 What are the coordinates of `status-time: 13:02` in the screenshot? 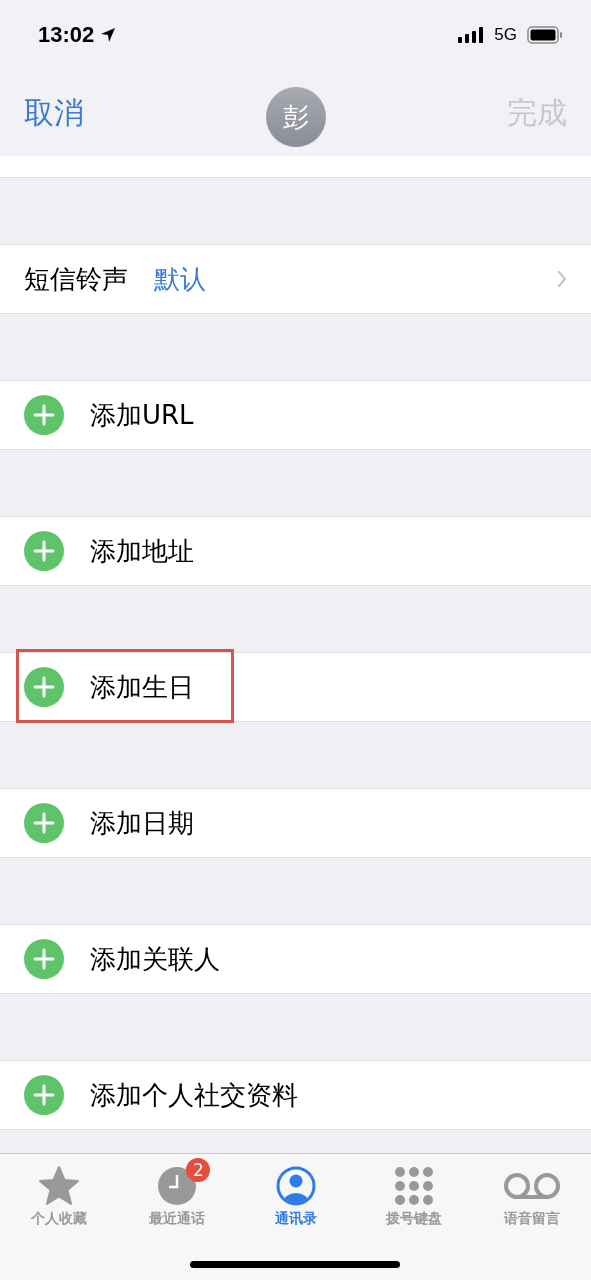 It's located at (66, 35).